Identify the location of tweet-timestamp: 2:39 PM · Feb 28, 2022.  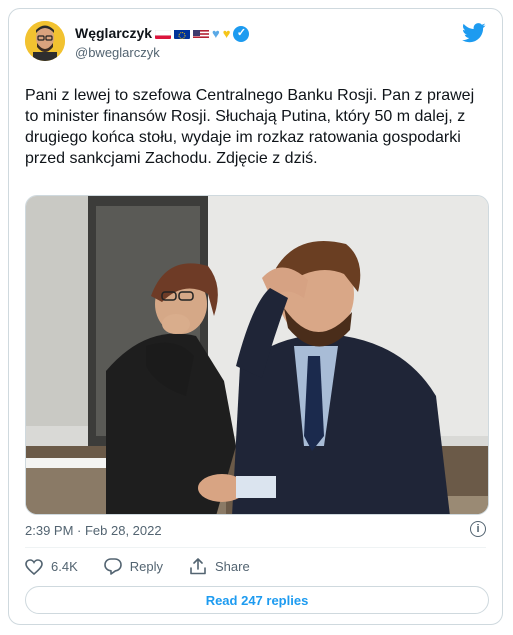
(93, 530).